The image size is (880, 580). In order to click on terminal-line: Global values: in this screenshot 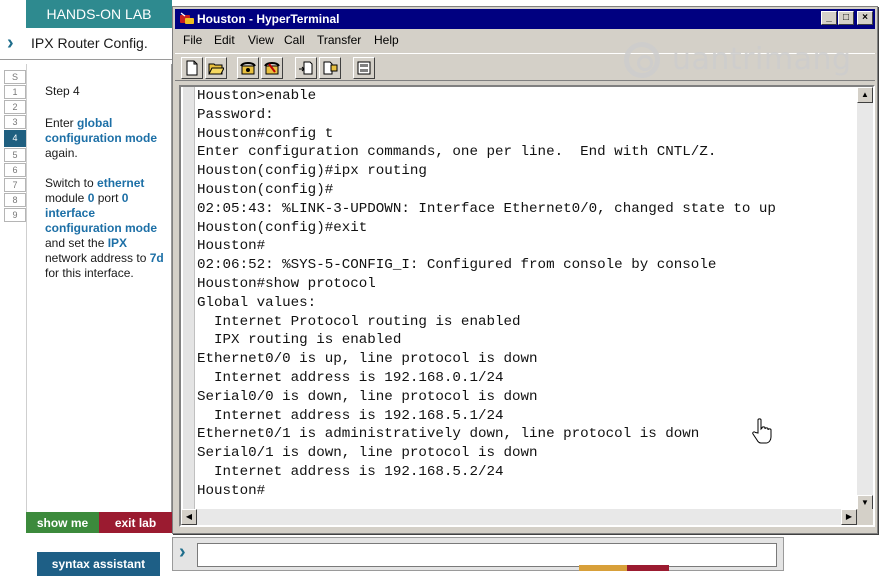, I will do `click(257, 302)`.